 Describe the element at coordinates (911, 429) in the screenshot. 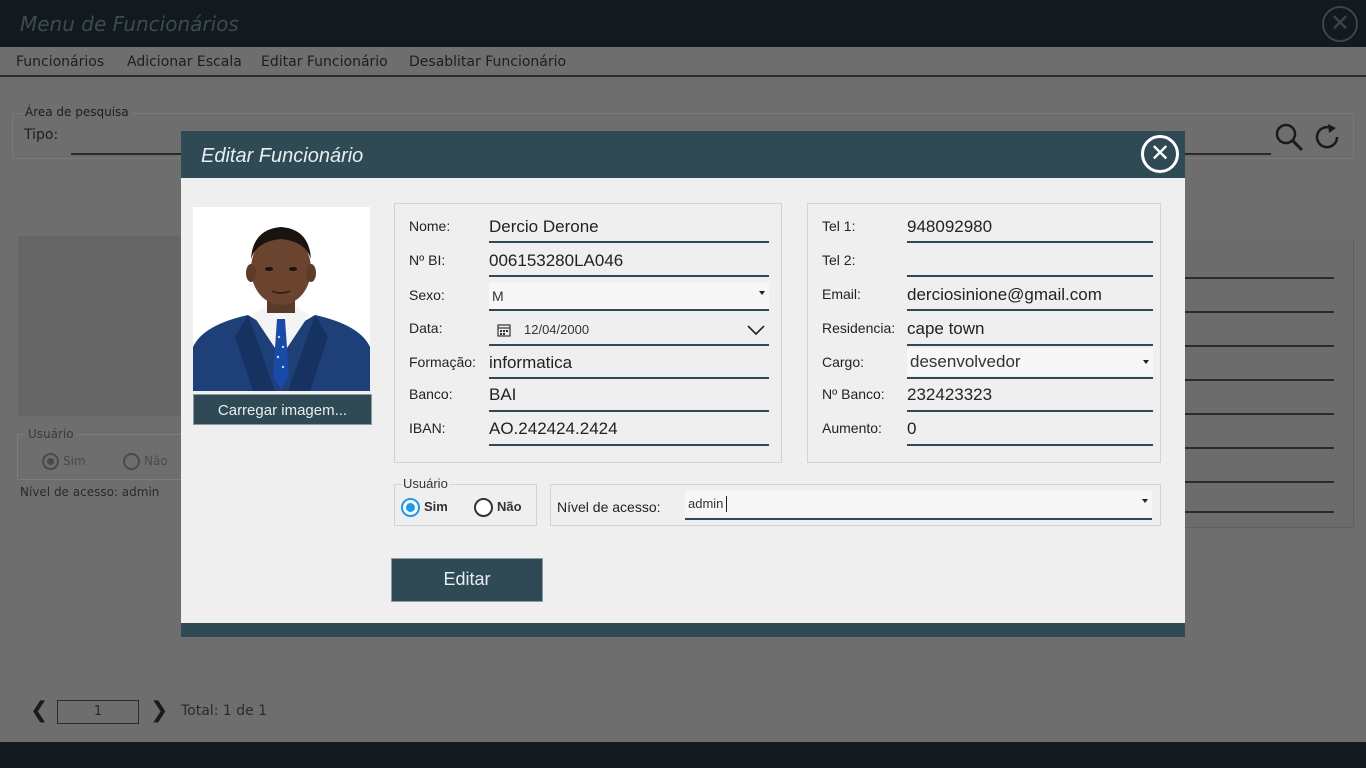

I see `aumento-input: 0` at that location.